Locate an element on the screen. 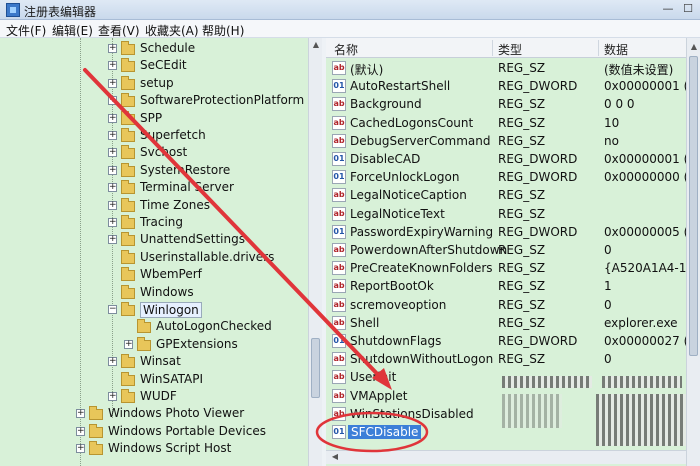 Image resolution: width=700 pixels, height=466 pixels. tree-node-label: WUDF is located at coordinates (158, 396).